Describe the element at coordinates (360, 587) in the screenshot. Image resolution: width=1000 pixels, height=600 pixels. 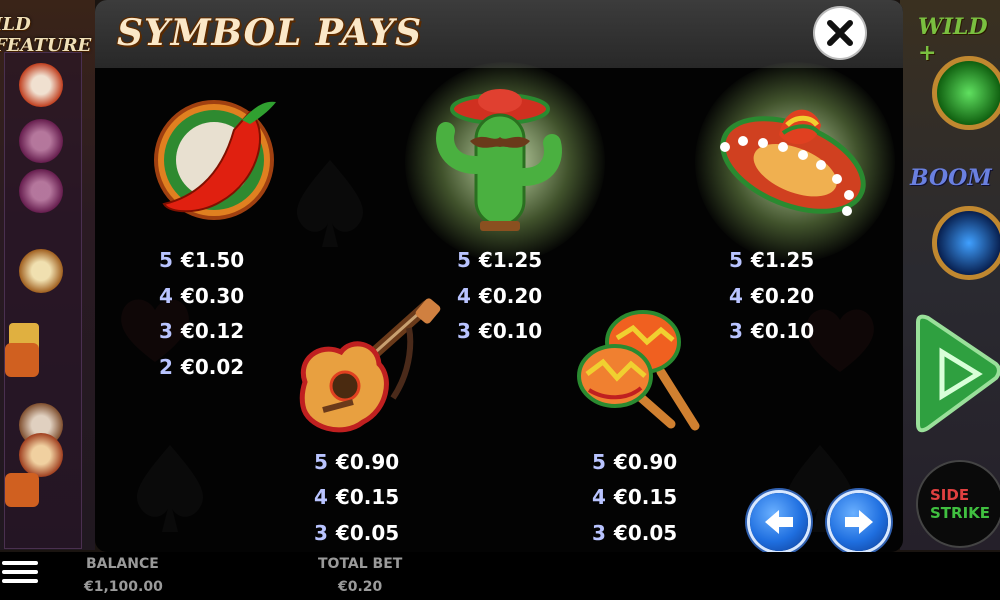
I see `total-bet-value: €0.20` at that location.